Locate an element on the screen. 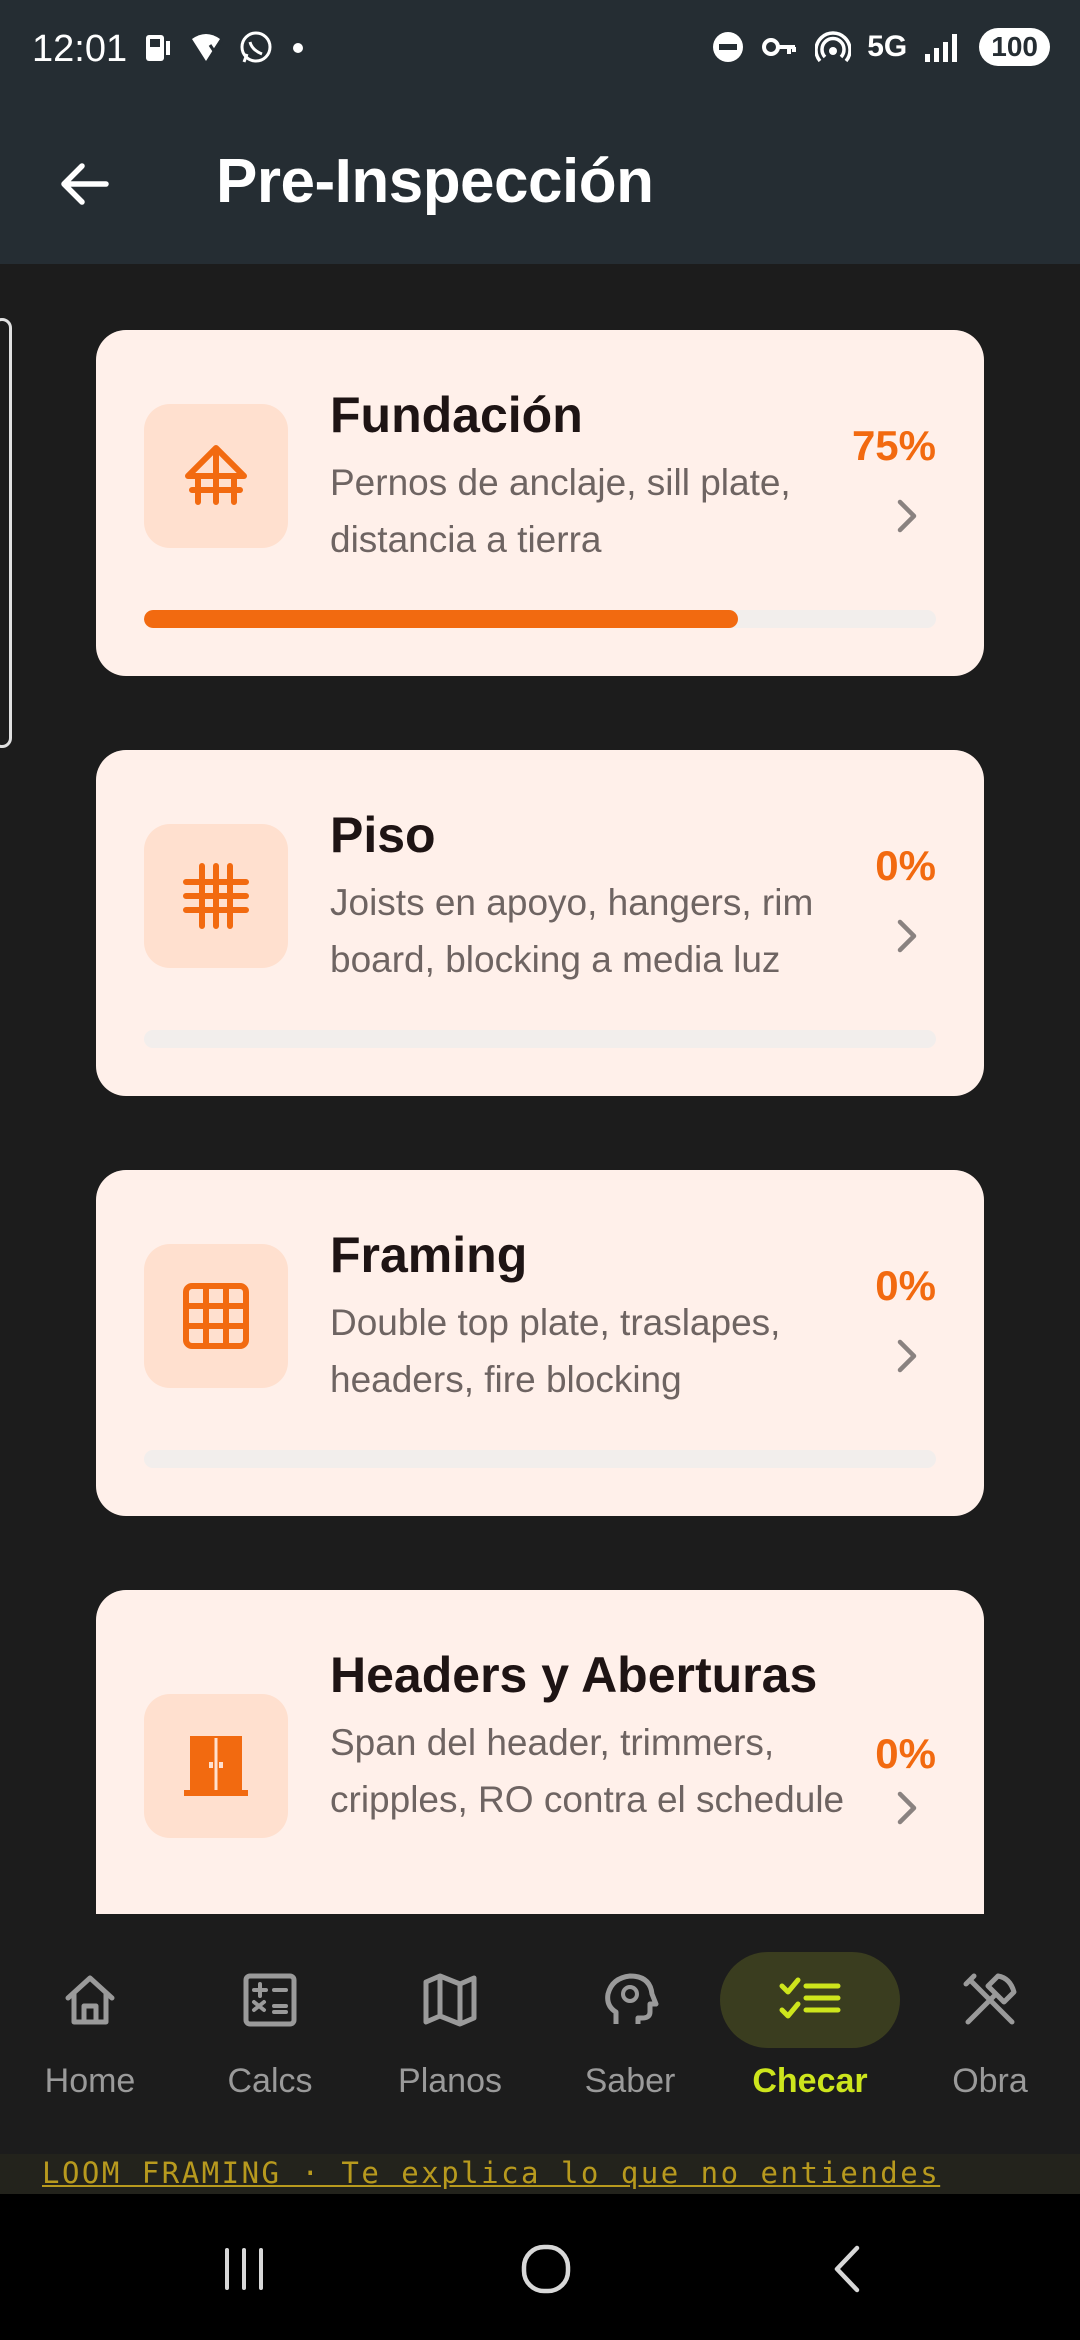 The image size is (1080, 2340). system-nav-bar is located at coordinates (540, 2267).